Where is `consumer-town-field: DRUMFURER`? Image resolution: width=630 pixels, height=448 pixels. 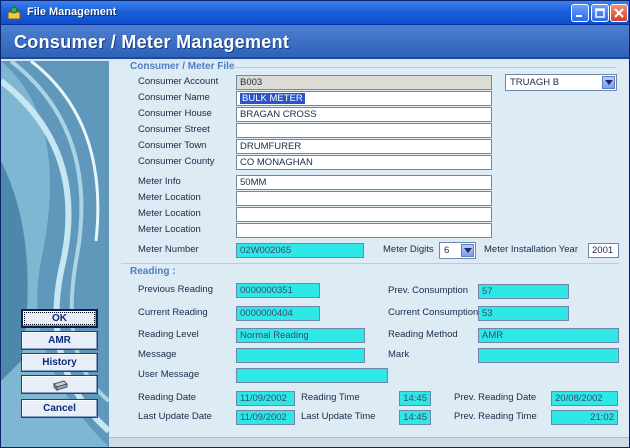
consumer-town-field: DRUMFURER is located at coordinates (364, 146).